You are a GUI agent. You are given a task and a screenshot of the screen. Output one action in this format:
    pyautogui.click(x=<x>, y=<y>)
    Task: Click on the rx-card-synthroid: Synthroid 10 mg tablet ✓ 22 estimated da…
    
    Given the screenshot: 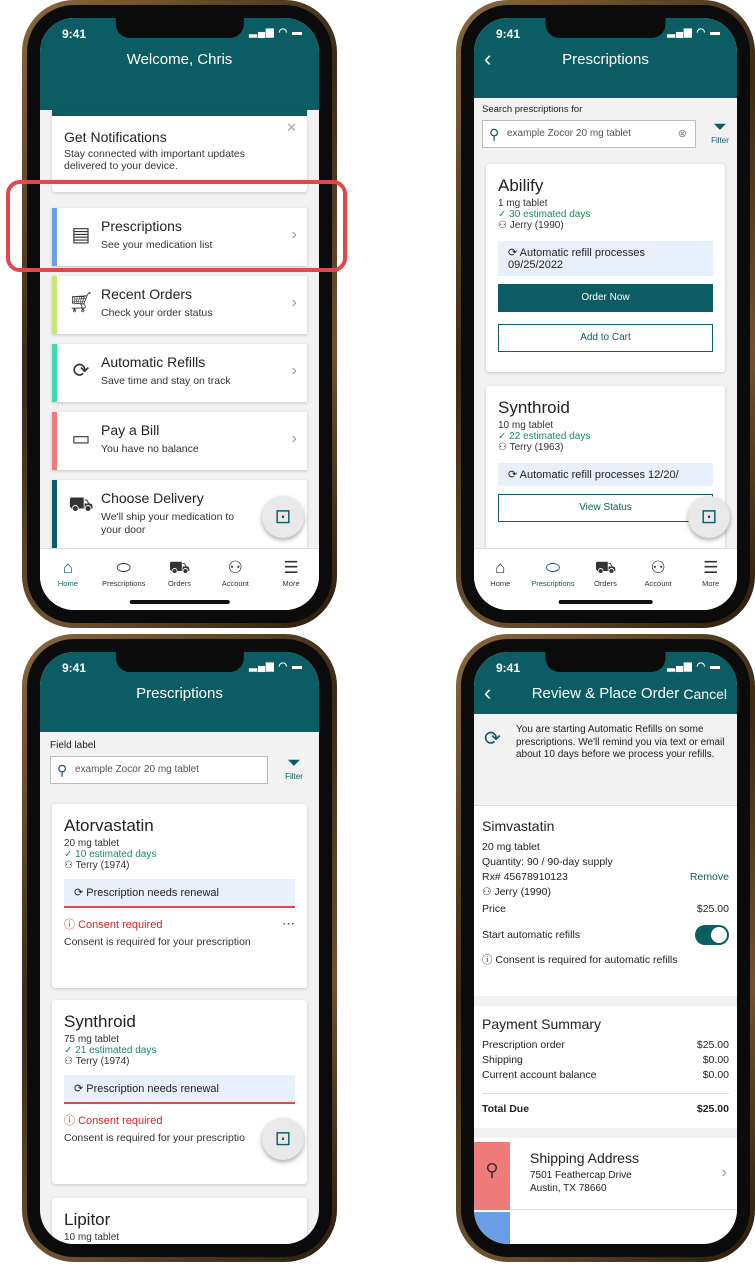 What is the action you would take?
    pyautogui.click(x=605, y=476)
    